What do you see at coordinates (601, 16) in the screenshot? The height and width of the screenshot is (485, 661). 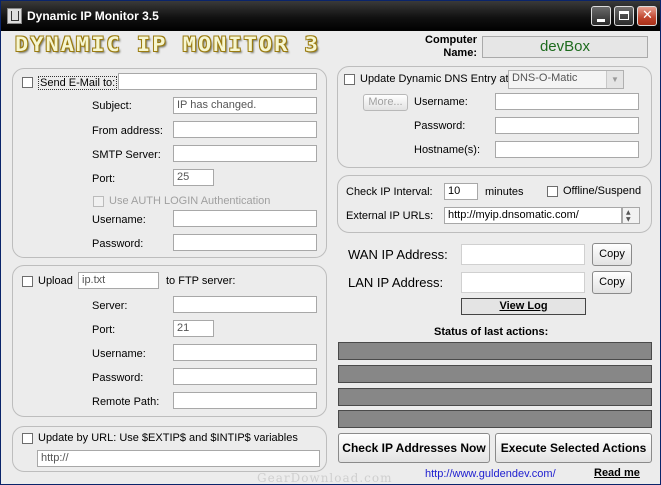 I see `minimize-button` at bounding box center [601, 16].